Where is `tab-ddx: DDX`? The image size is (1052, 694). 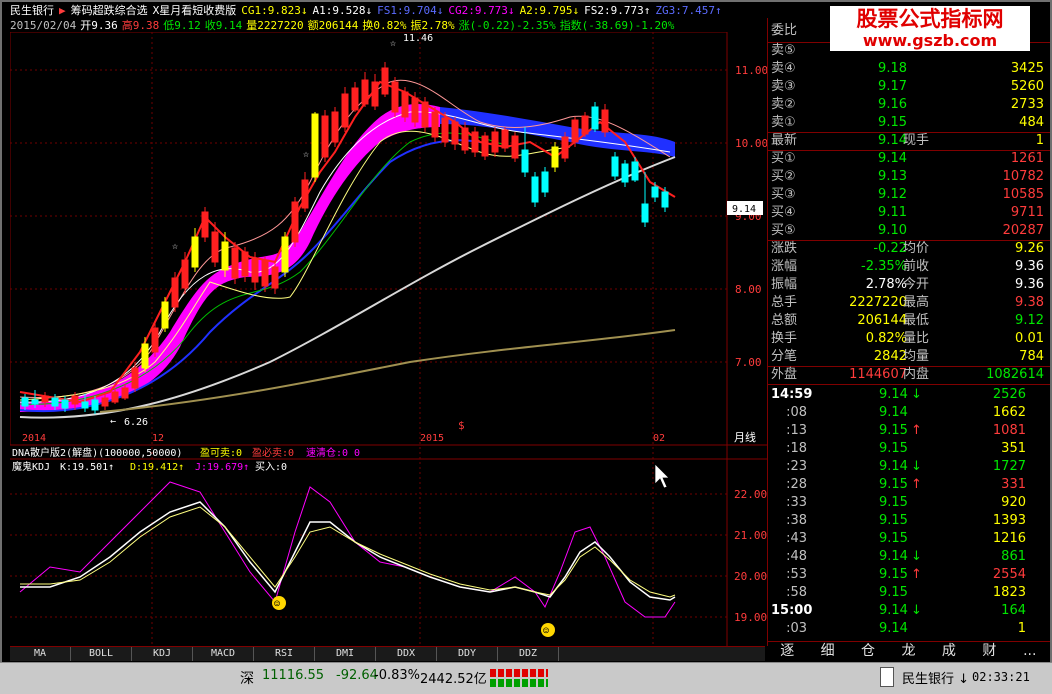
tab-ddx: DDX is located at coordinates (406, 654).